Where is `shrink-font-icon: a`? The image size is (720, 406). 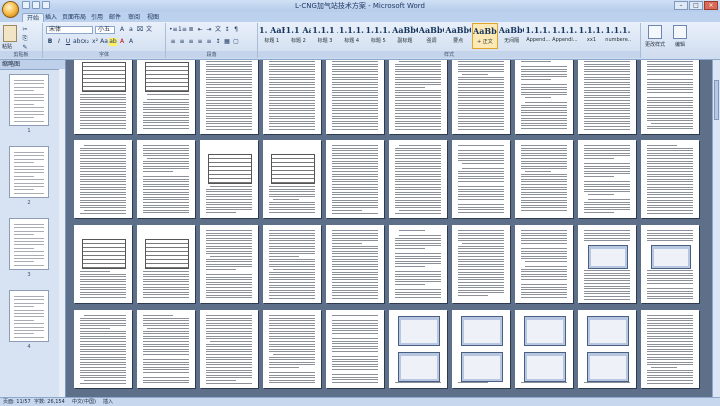
shrink-font-icon: a is located at coordinates (131, 30).